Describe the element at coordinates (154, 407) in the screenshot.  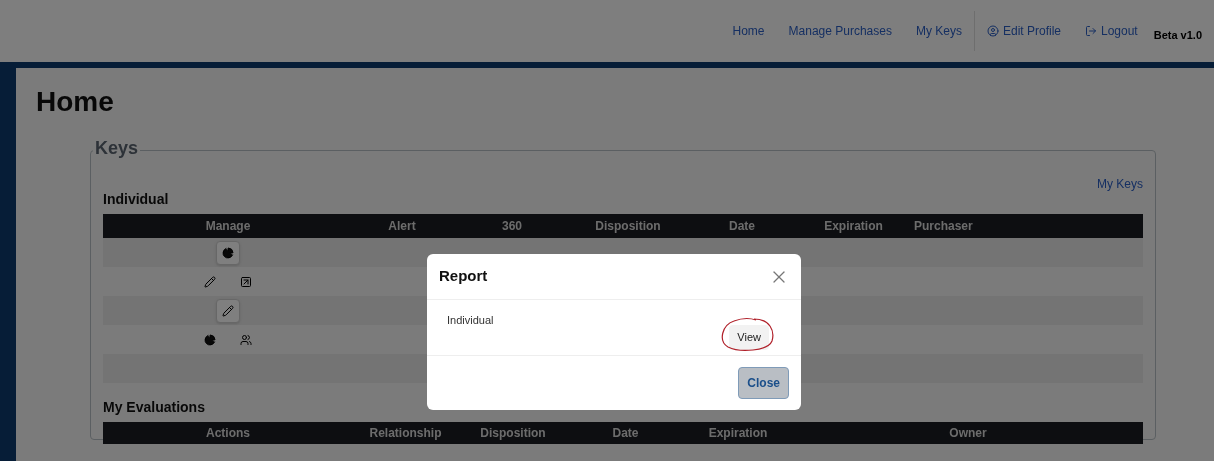
I see `section-title: My Evaluations` at that location.